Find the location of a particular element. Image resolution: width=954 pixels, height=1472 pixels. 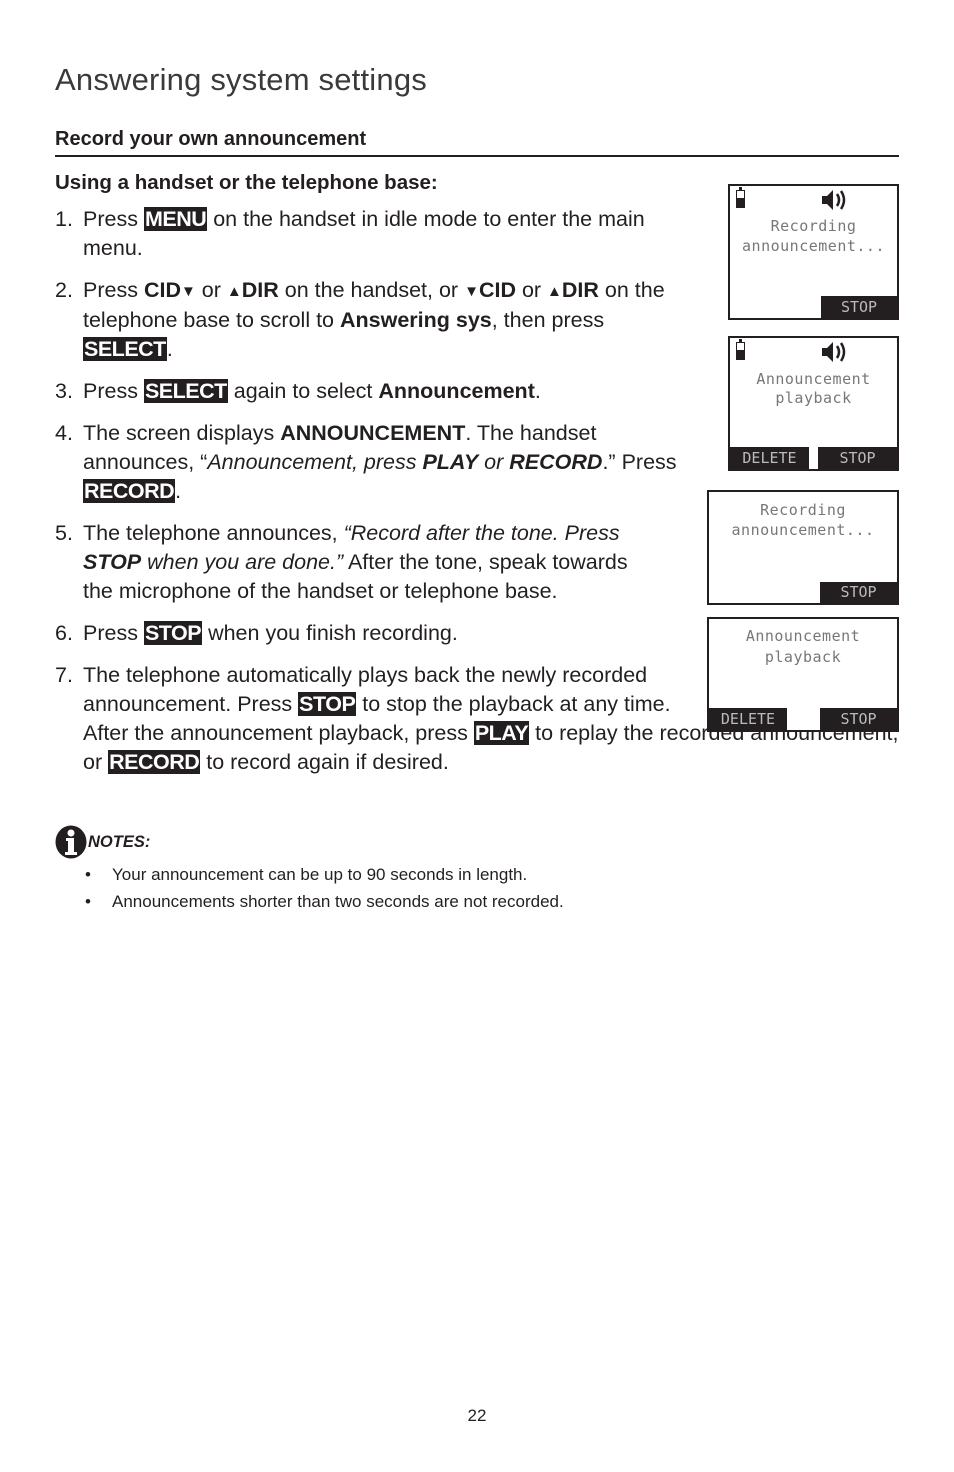

notes-label: NOTES: is located at coordinates (119, 842).